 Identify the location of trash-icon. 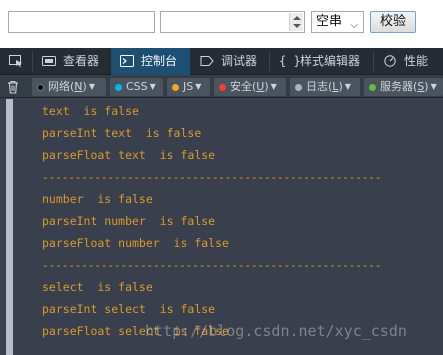
(13, 87).